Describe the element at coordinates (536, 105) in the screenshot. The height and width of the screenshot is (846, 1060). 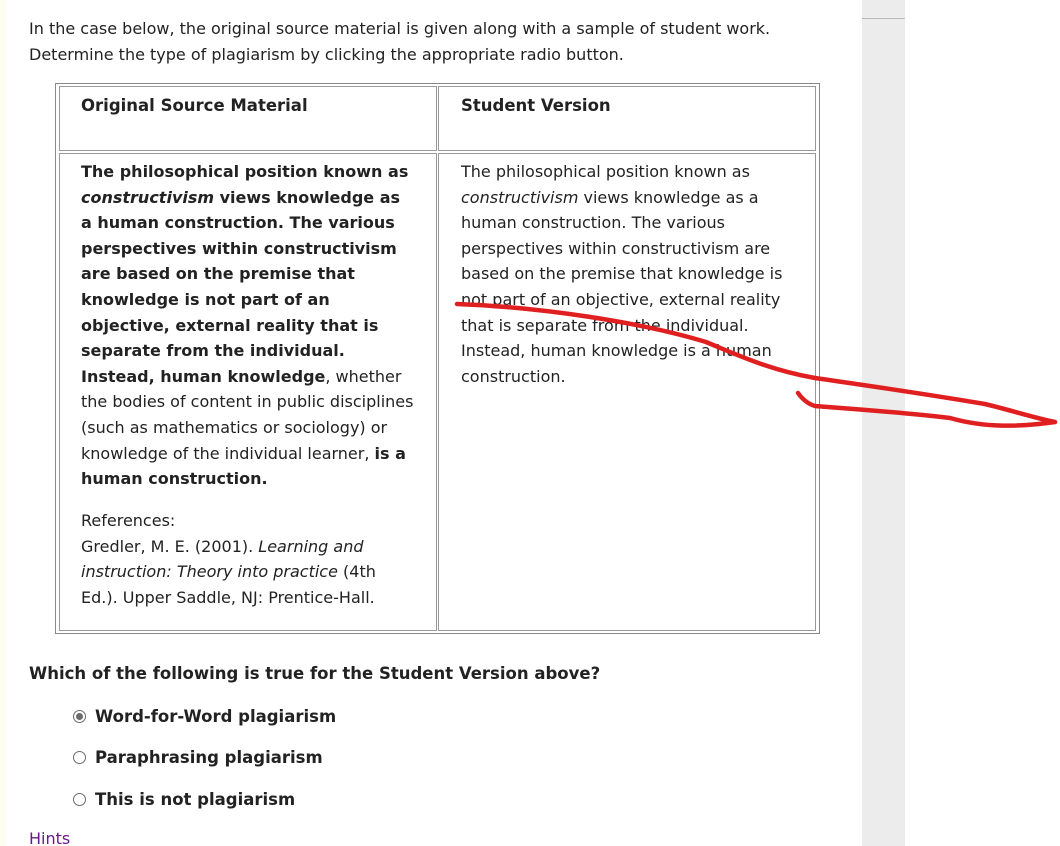
I see `student-header-label: Student Version` at that location.